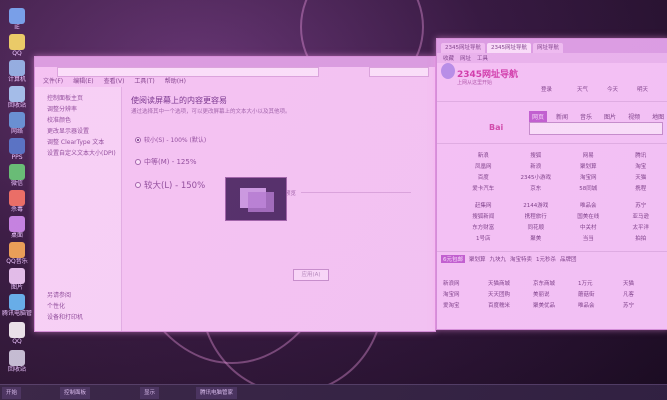  What do you see at coordinates (78, 98) in the screenshot?
I see `sidebar-item-home: 控制面板主页` at bounding box center [78, 98].